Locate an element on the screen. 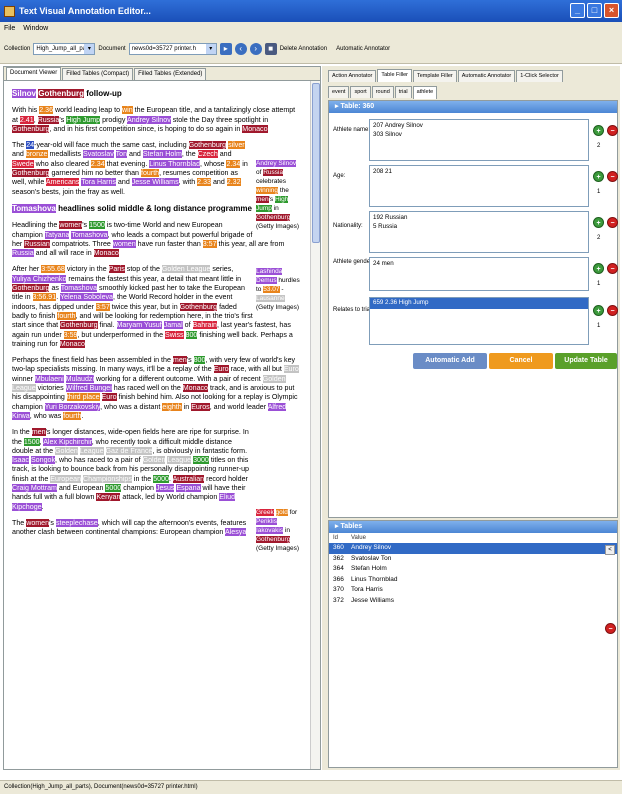 Image resolution: width=622 pixels, height=794 pixels. app-icon is located at coordinates (9, 11).